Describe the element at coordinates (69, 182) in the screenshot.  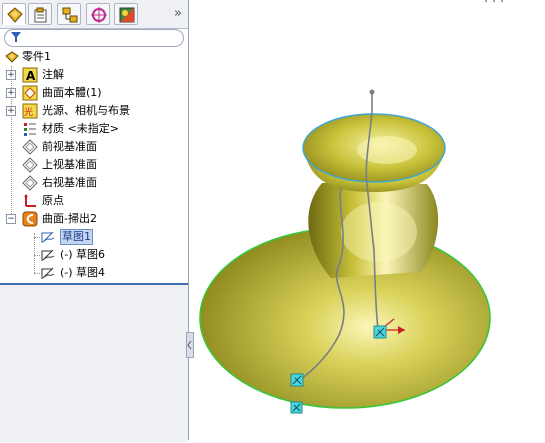
I see `tree-item-label: 右视基准面` at that location.